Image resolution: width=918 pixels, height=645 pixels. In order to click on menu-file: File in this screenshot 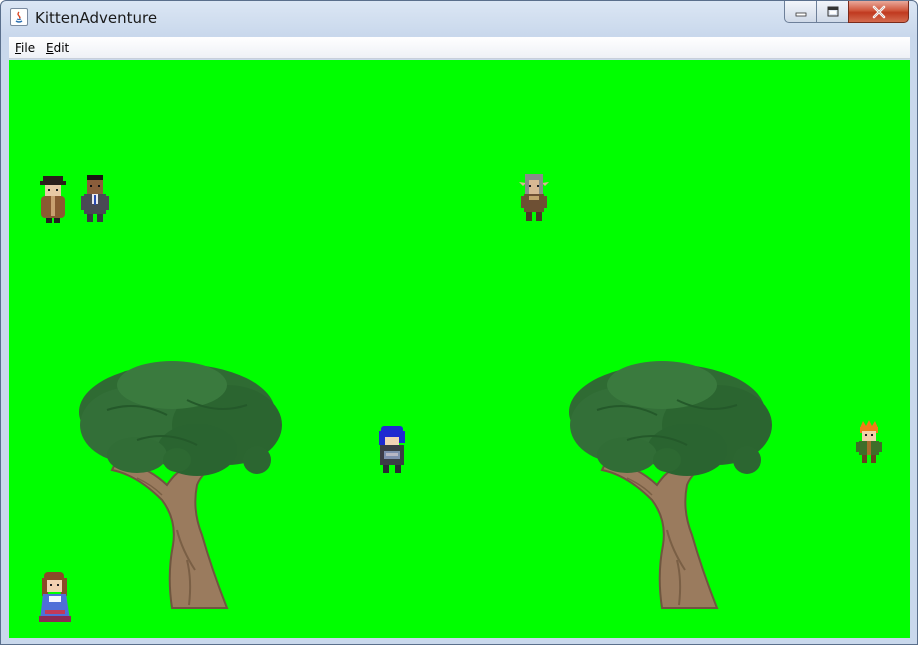, I will do `click(25, 48)`.